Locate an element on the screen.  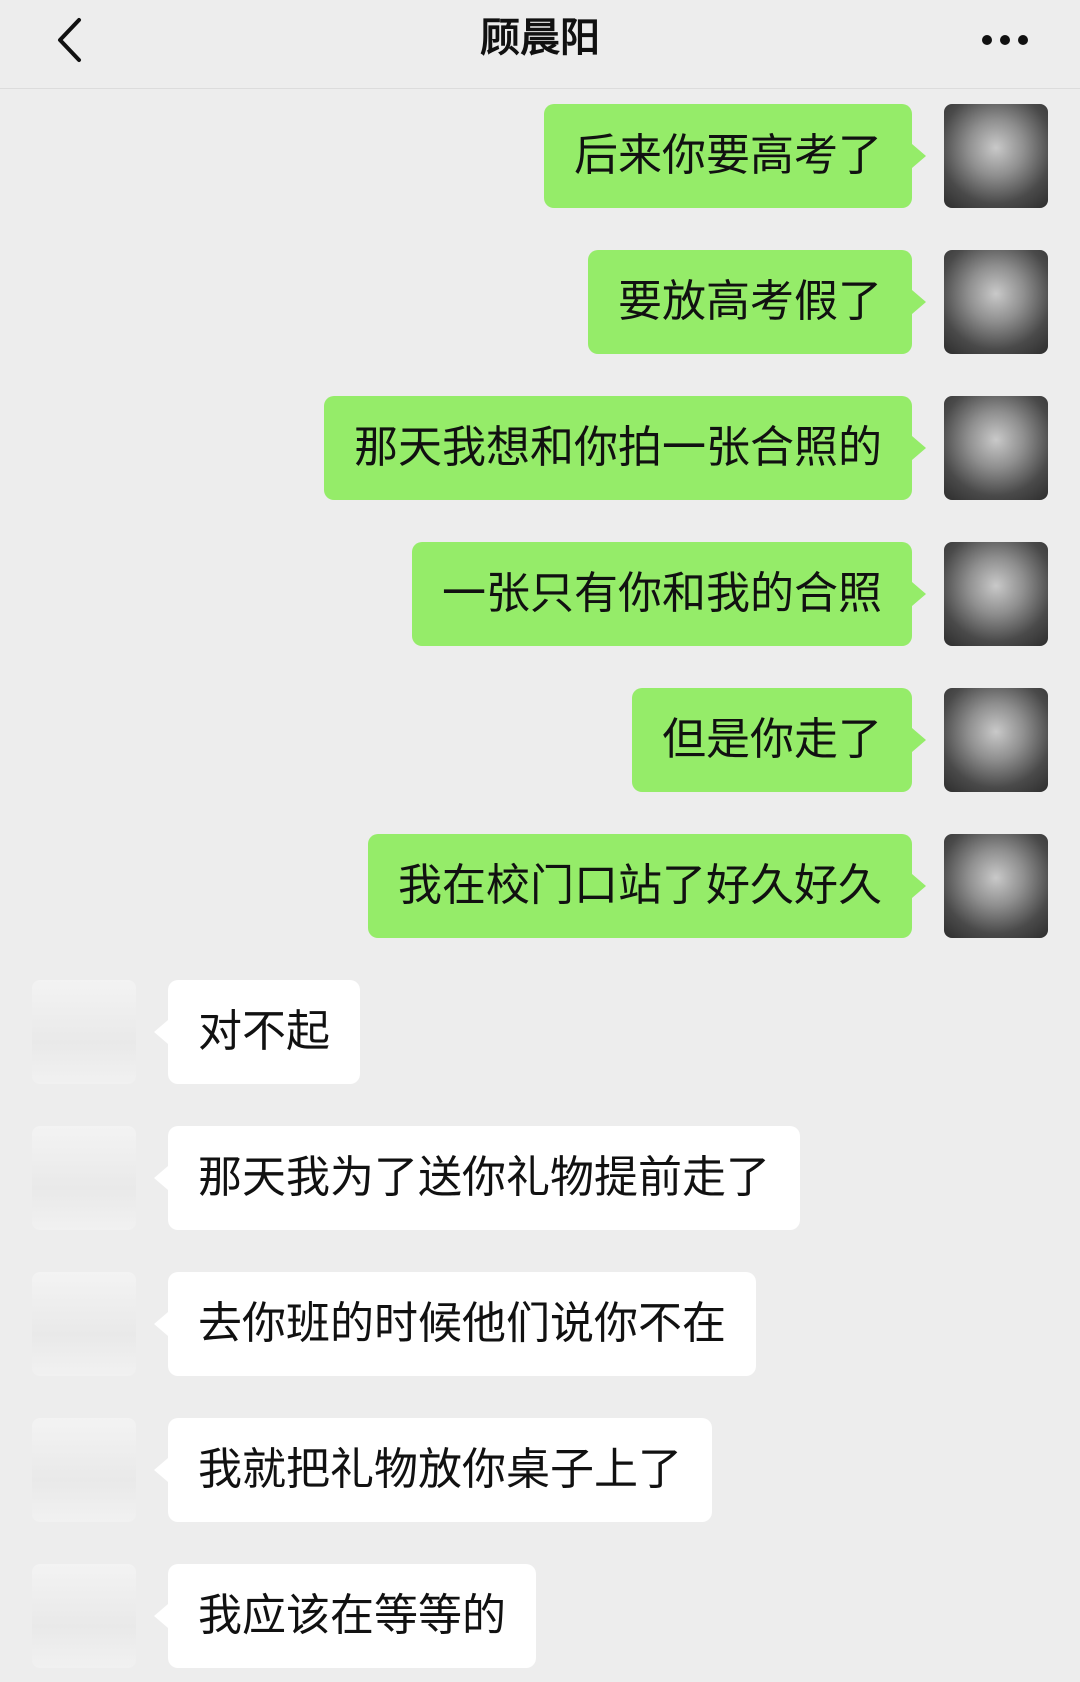
more-dots-icon is located at coordinates (987, 40).